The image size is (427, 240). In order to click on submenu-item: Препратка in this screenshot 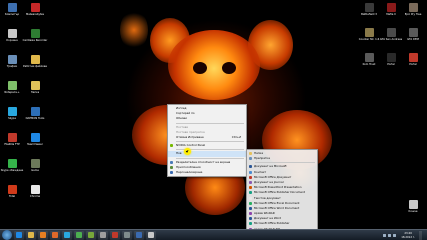, I will do `click(282, 158)`.